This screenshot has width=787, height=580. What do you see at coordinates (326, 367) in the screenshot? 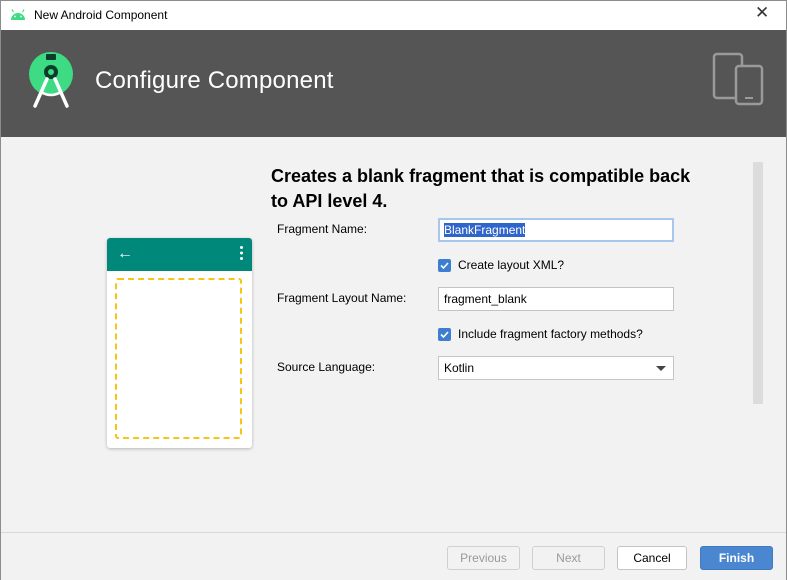
I see `source-language-label: Source Language:` at bounding box center [326, 367].